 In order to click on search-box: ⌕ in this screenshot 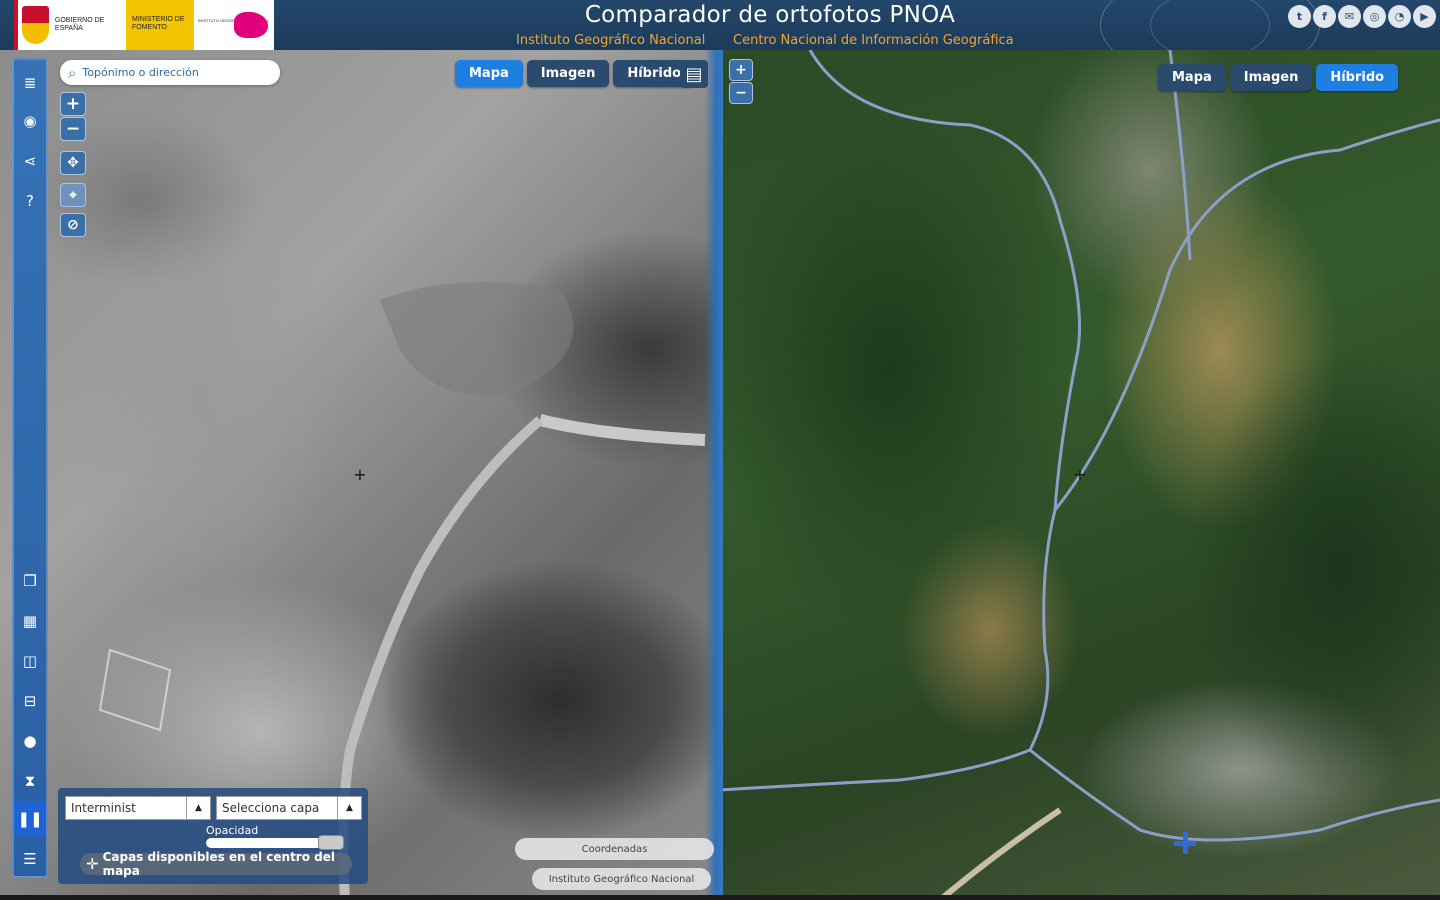, I will do `click(170, 72)`.